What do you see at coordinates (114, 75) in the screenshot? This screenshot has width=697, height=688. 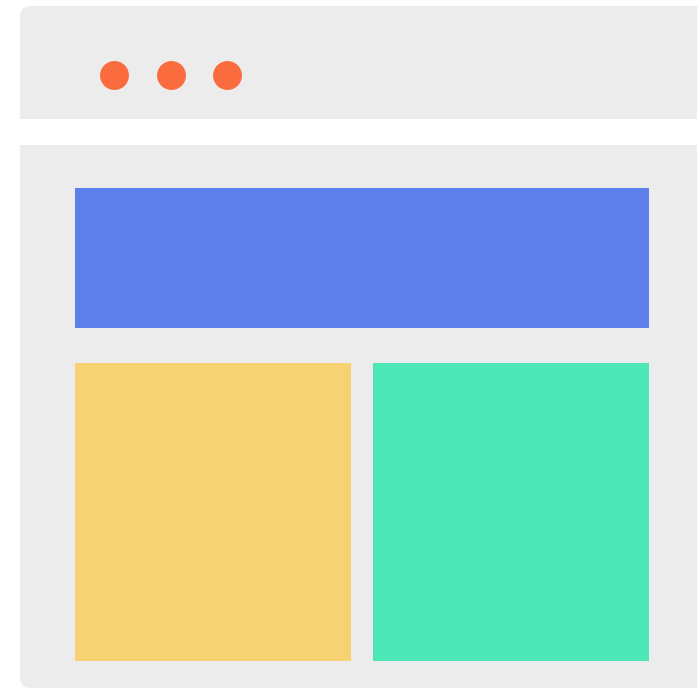 I see `window-control-dot-close` at bounding box center [114, 75].